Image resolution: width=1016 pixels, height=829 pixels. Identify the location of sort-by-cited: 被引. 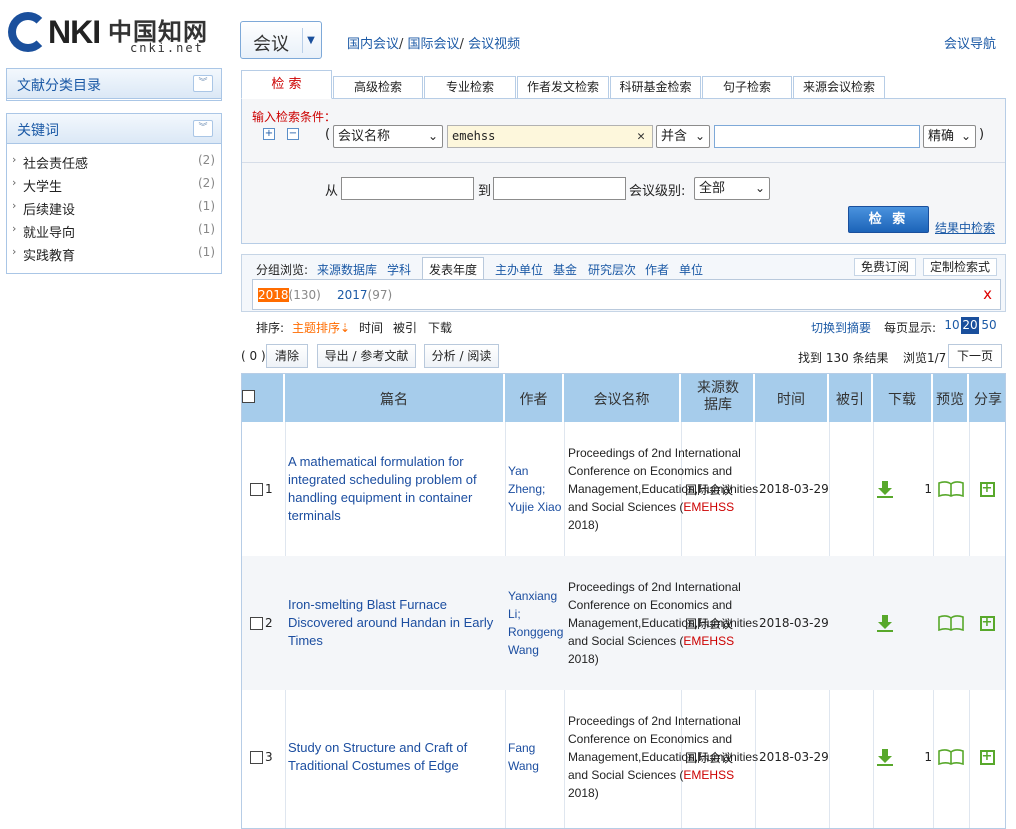
(405, 327).